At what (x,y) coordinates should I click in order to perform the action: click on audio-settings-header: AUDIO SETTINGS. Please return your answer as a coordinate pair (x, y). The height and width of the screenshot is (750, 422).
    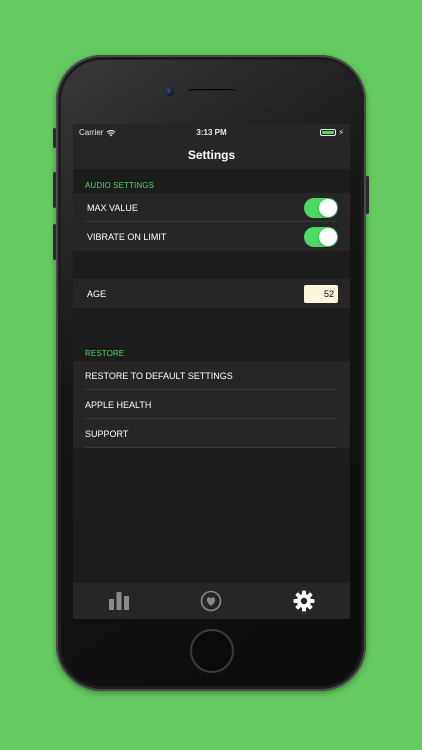
    Looking at the image, I should click on (119, 185).